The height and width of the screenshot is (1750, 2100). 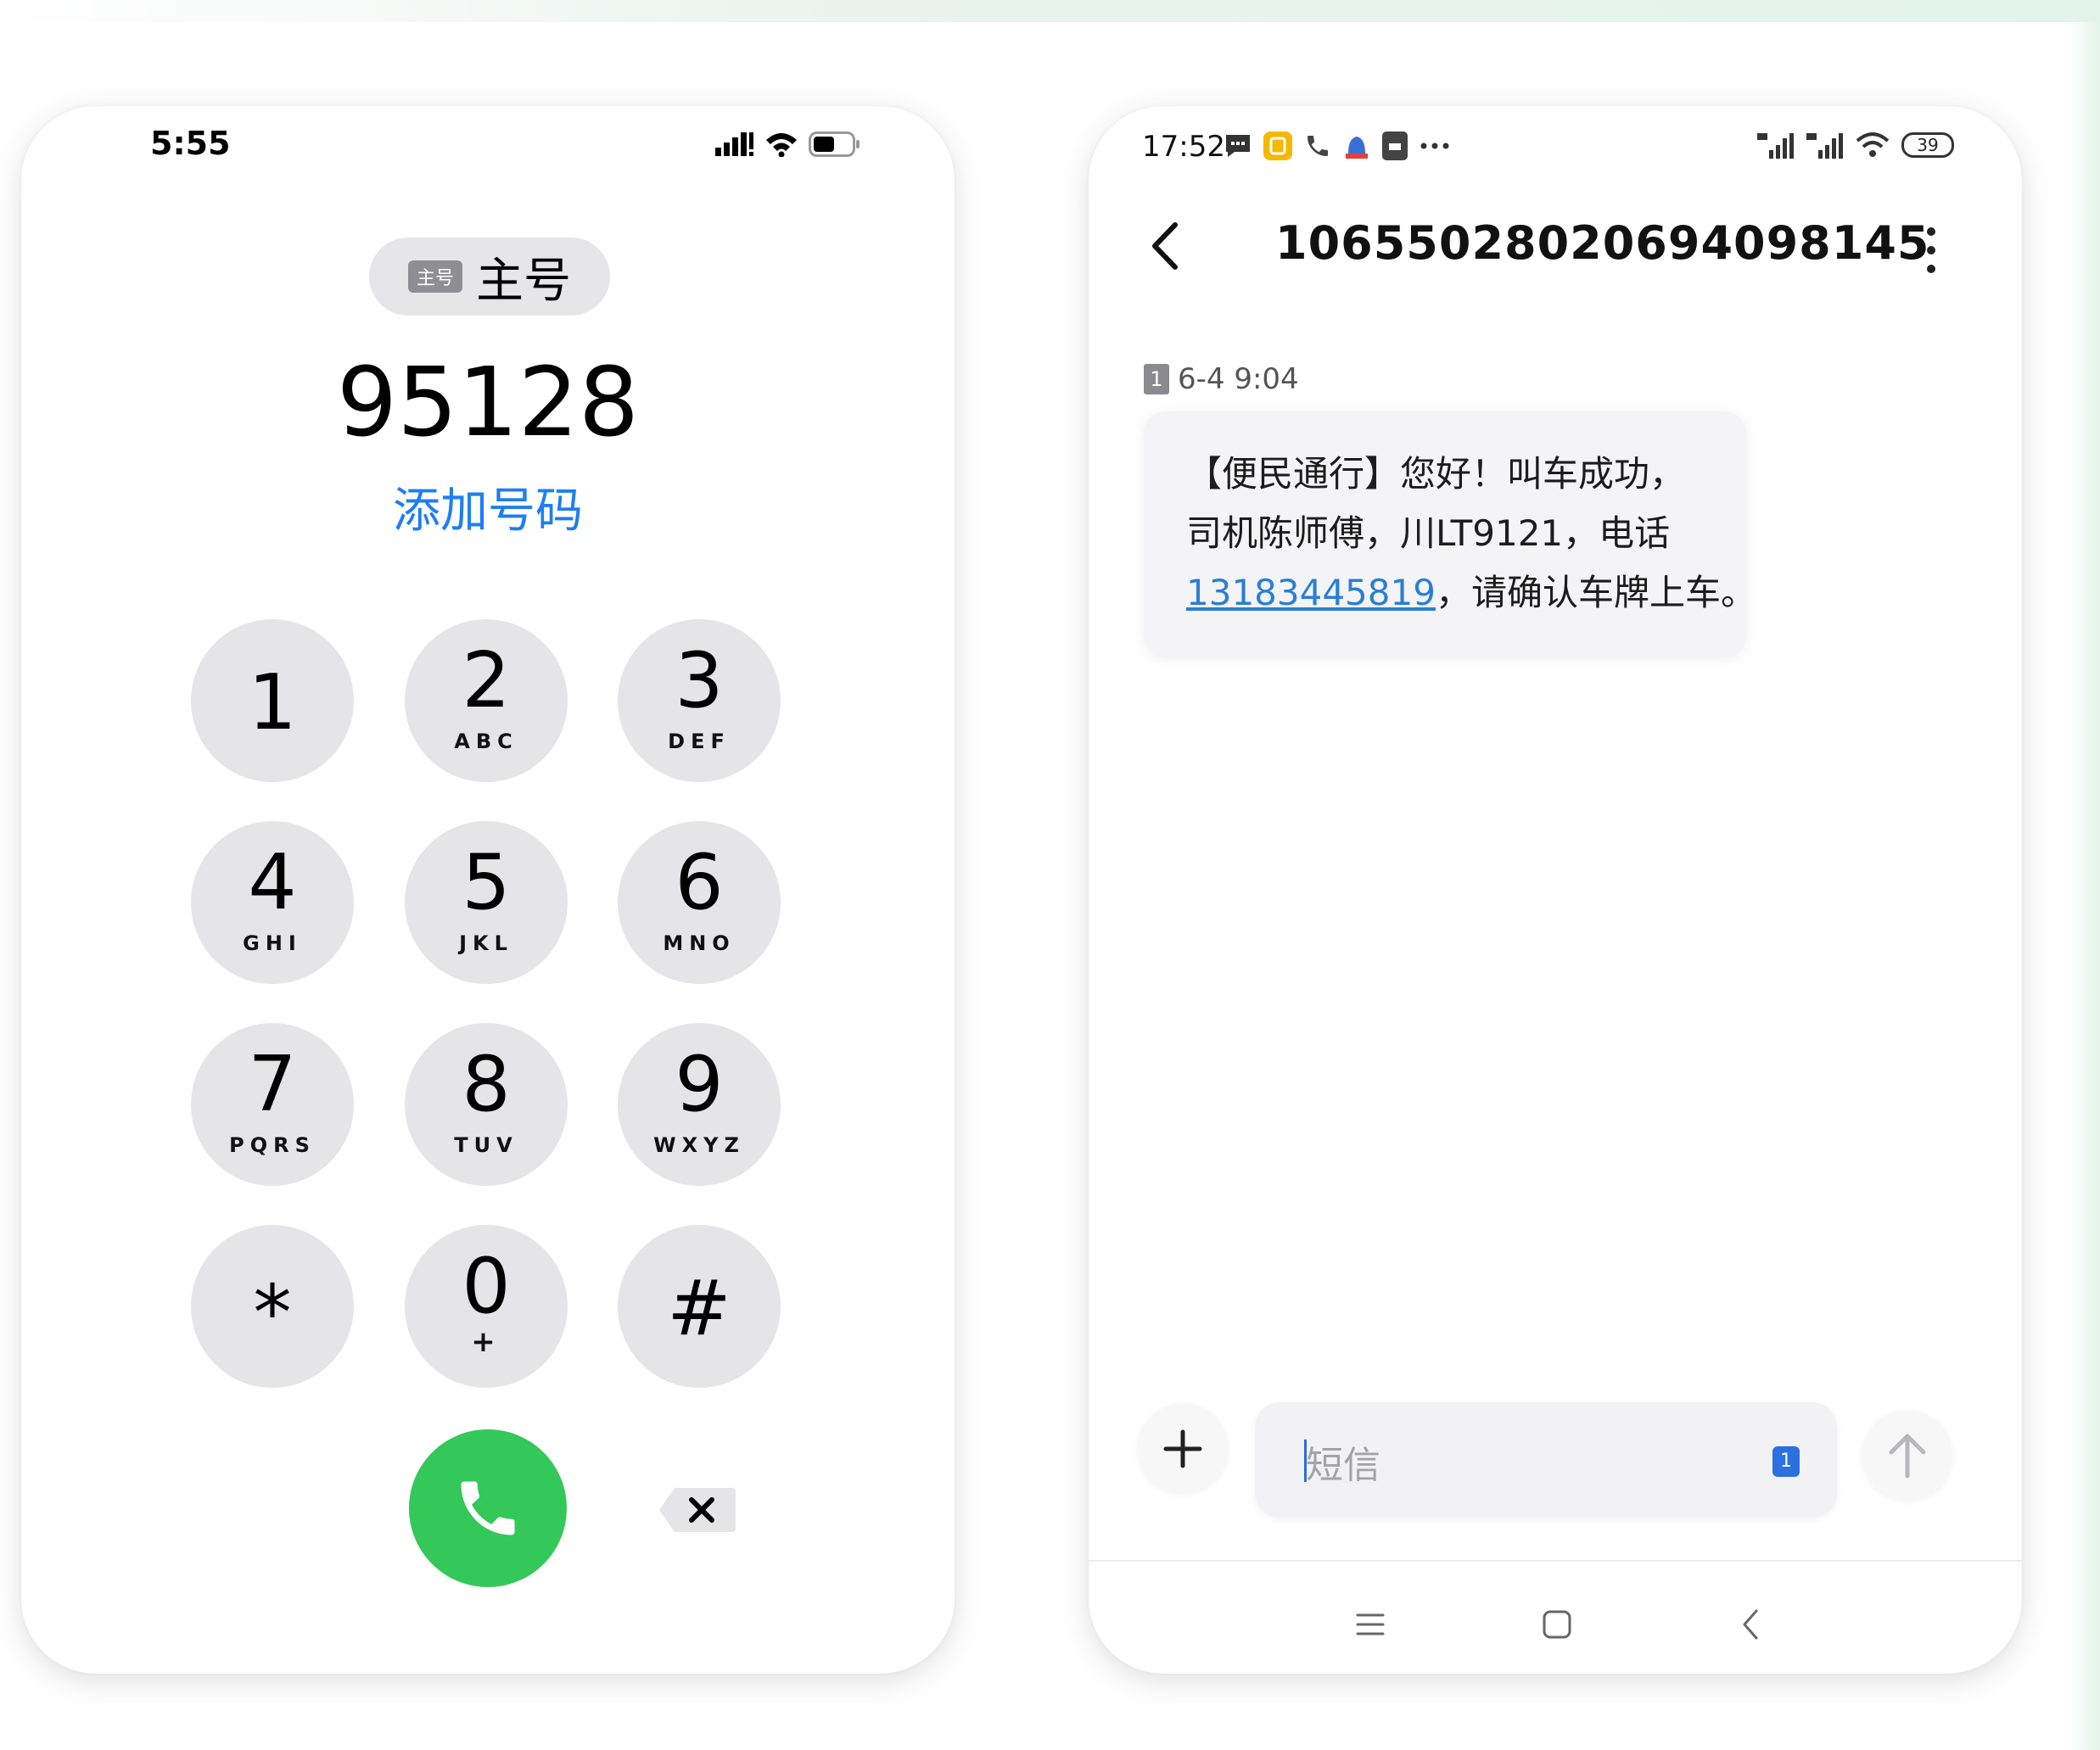 I want to click on home-square-icon, so click(x=1557, y=1624).